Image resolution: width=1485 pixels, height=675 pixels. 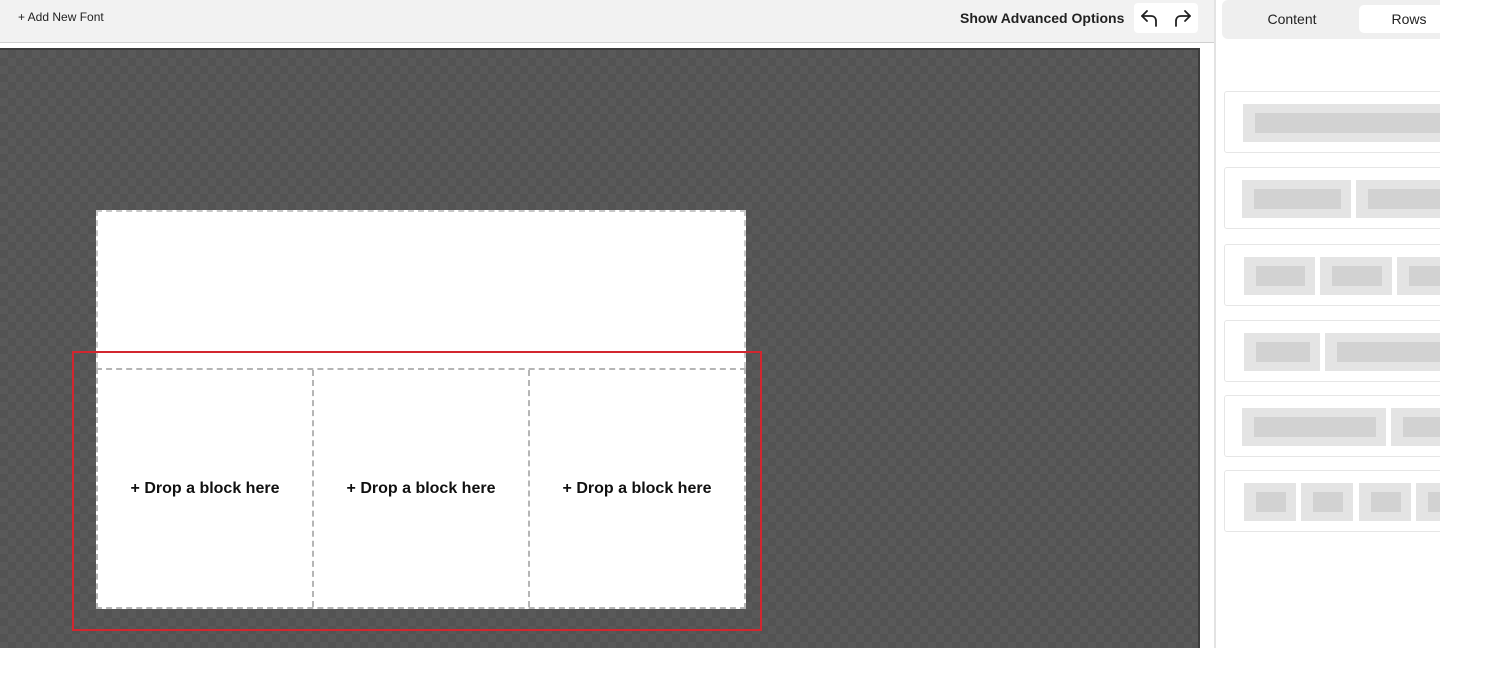 I want to click on drop-zone-column-3: + Drop a block here, so click(x=637, y=488).